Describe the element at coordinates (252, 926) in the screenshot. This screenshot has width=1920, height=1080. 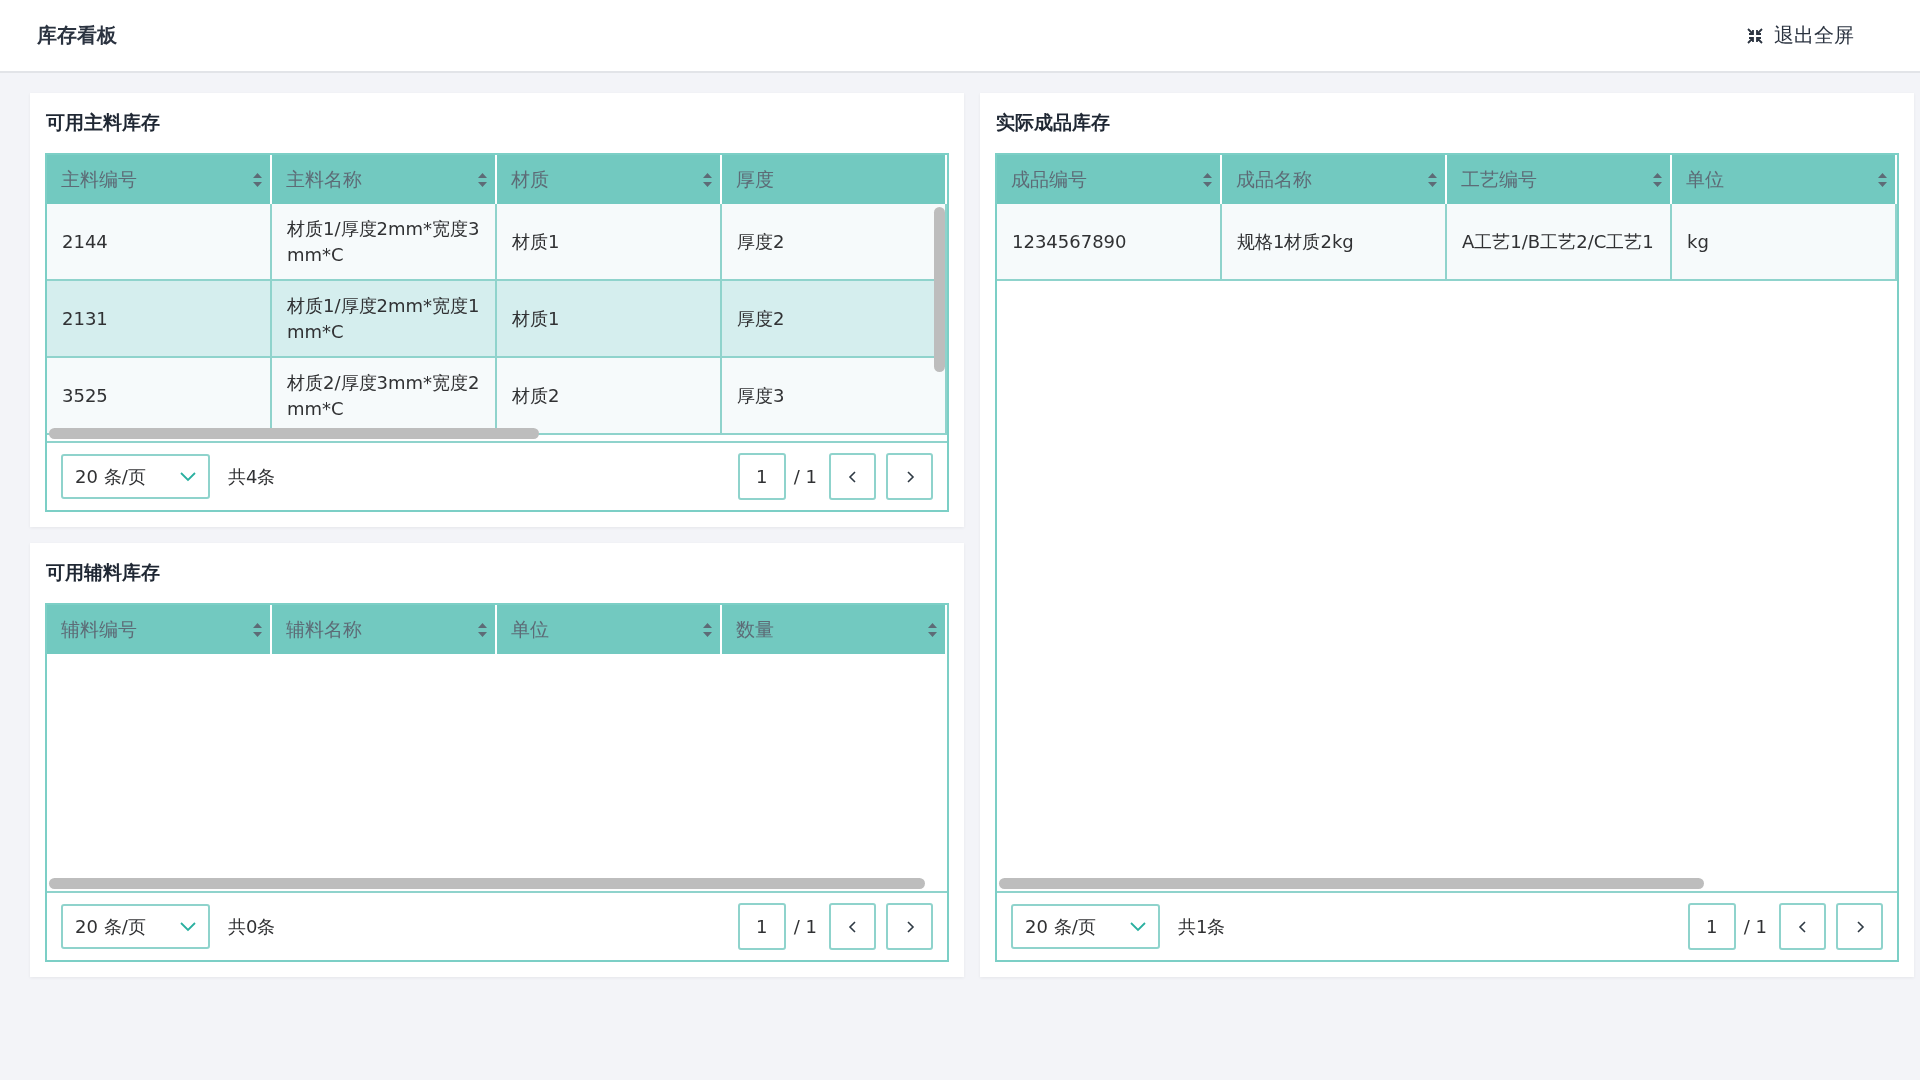
I see `total-count: 共0条` at that location.